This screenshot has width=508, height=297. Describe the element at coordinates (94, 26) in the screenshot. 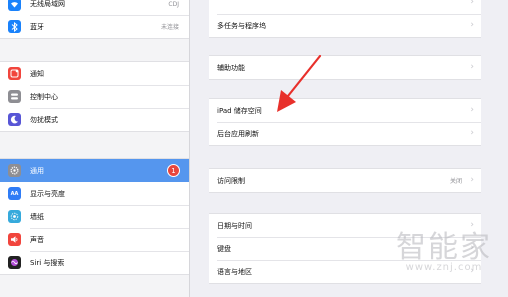

I see `sidebar-item-bluetooth: 蓝牙 未连接` at that location.